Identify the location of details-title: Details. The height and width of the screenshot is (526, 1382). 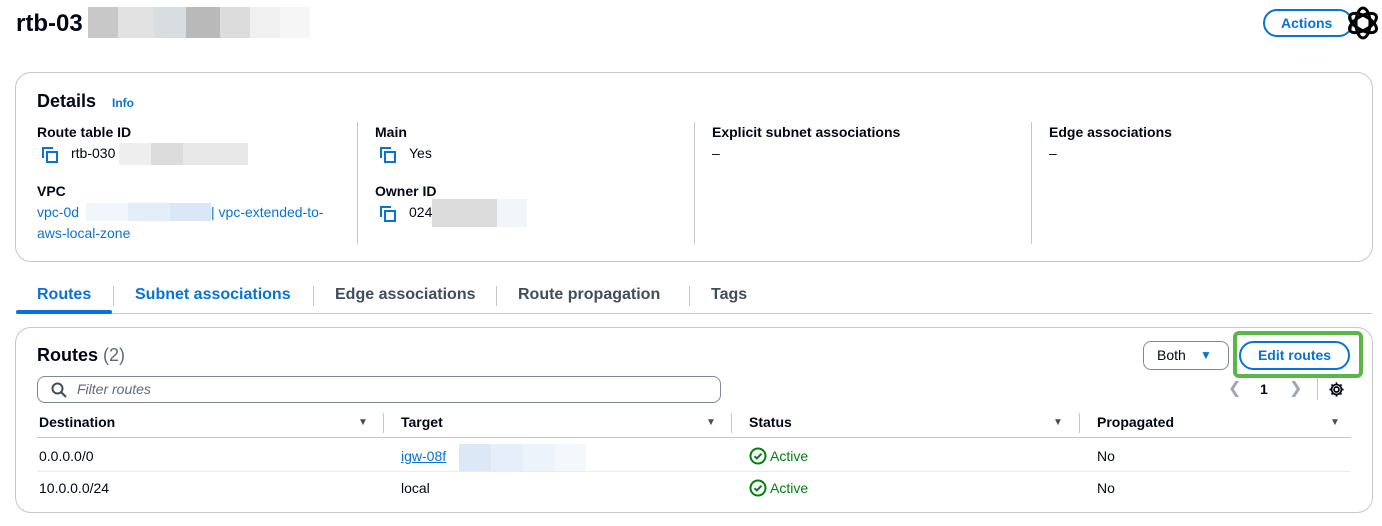
(67, 101).